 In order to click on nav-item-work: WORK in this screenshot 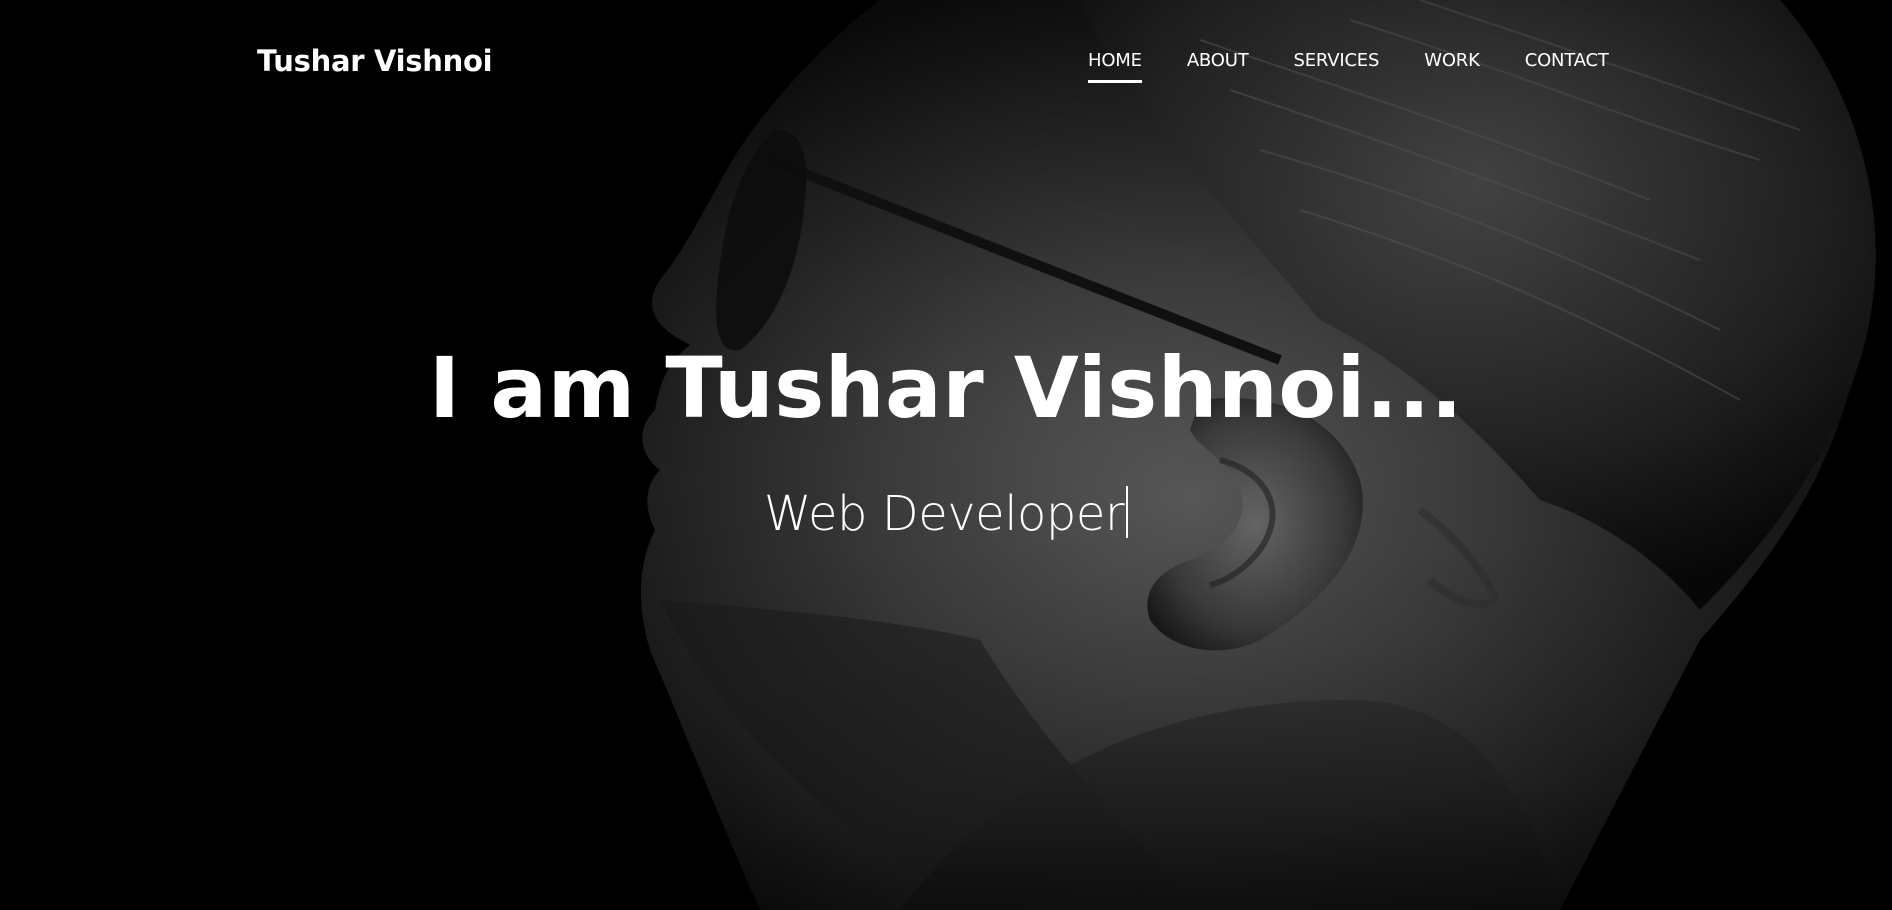, I will do `click(1452, 66)`.